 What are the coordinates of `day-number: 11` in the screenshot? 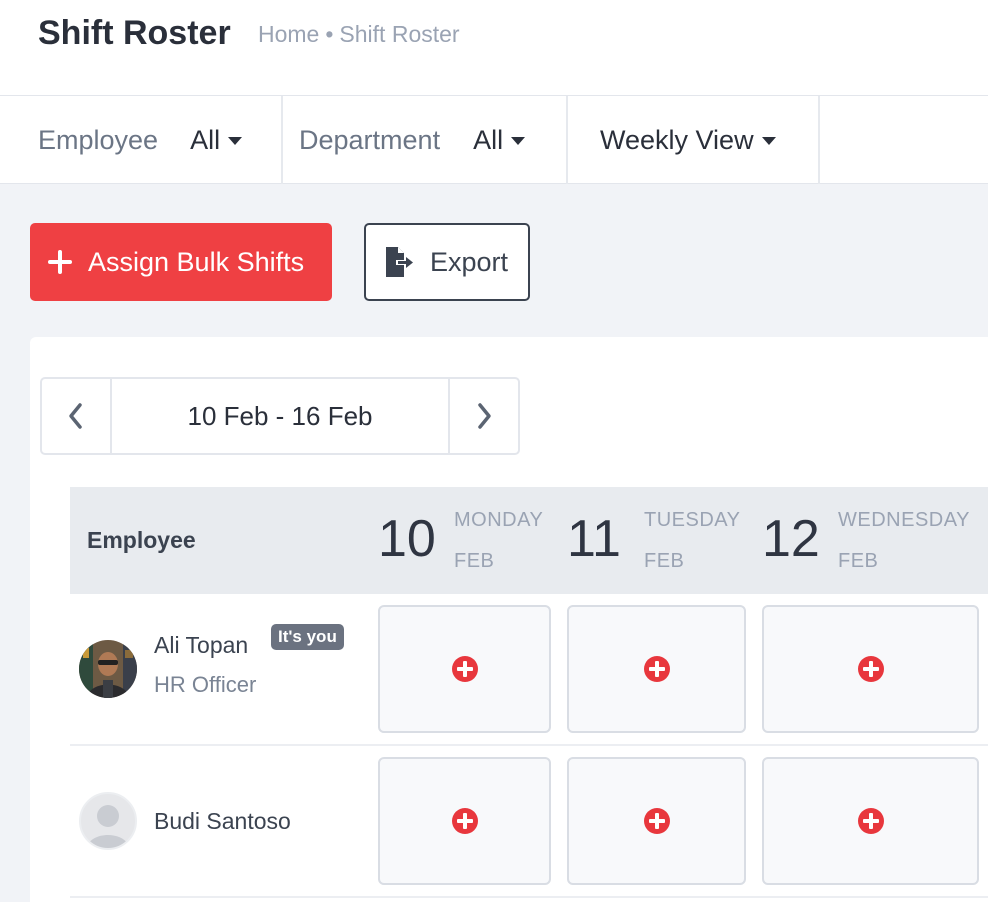 It's located at (594, 539).